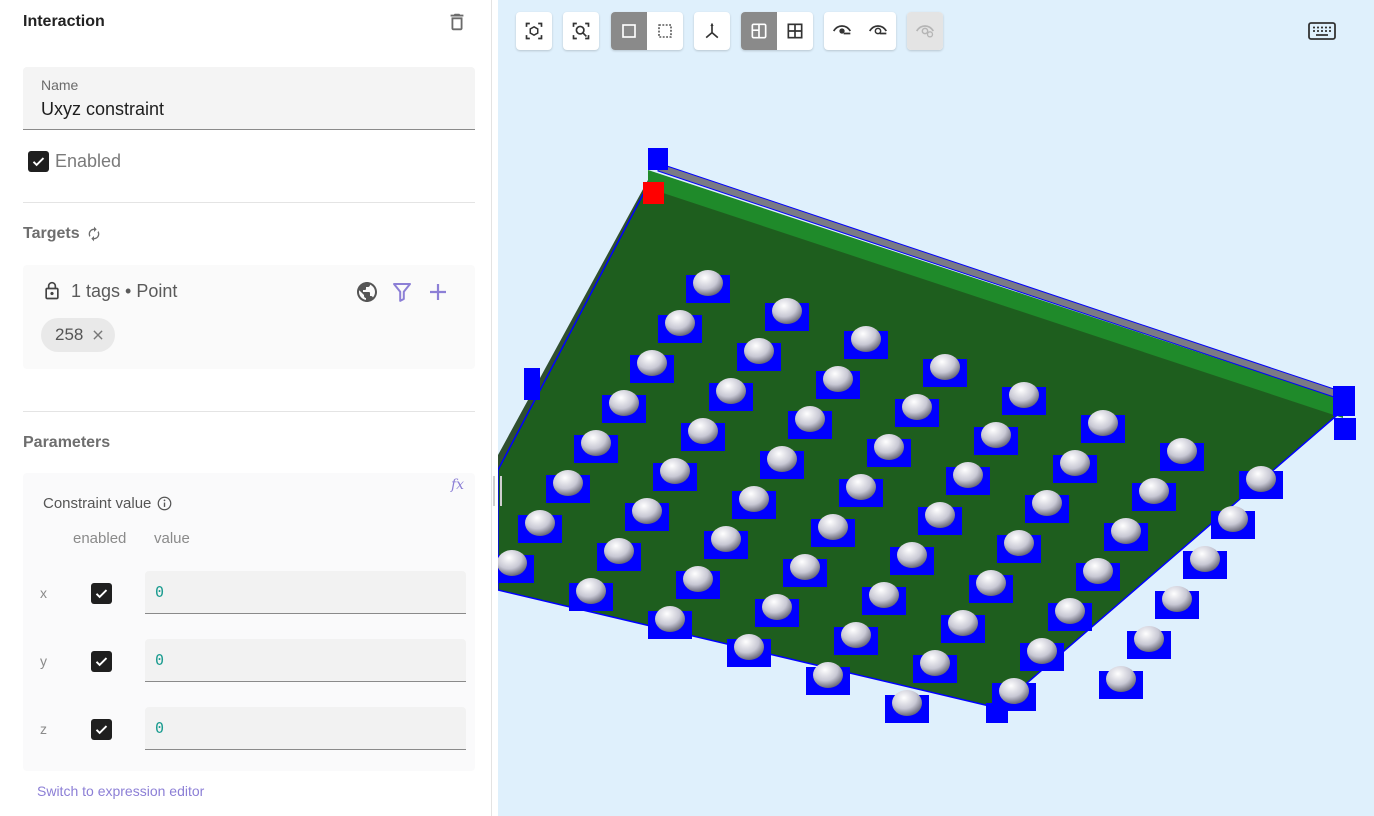 This screenshot has height=816, width=1374. I want to click on splitter-handle-right, so click(494, 491).